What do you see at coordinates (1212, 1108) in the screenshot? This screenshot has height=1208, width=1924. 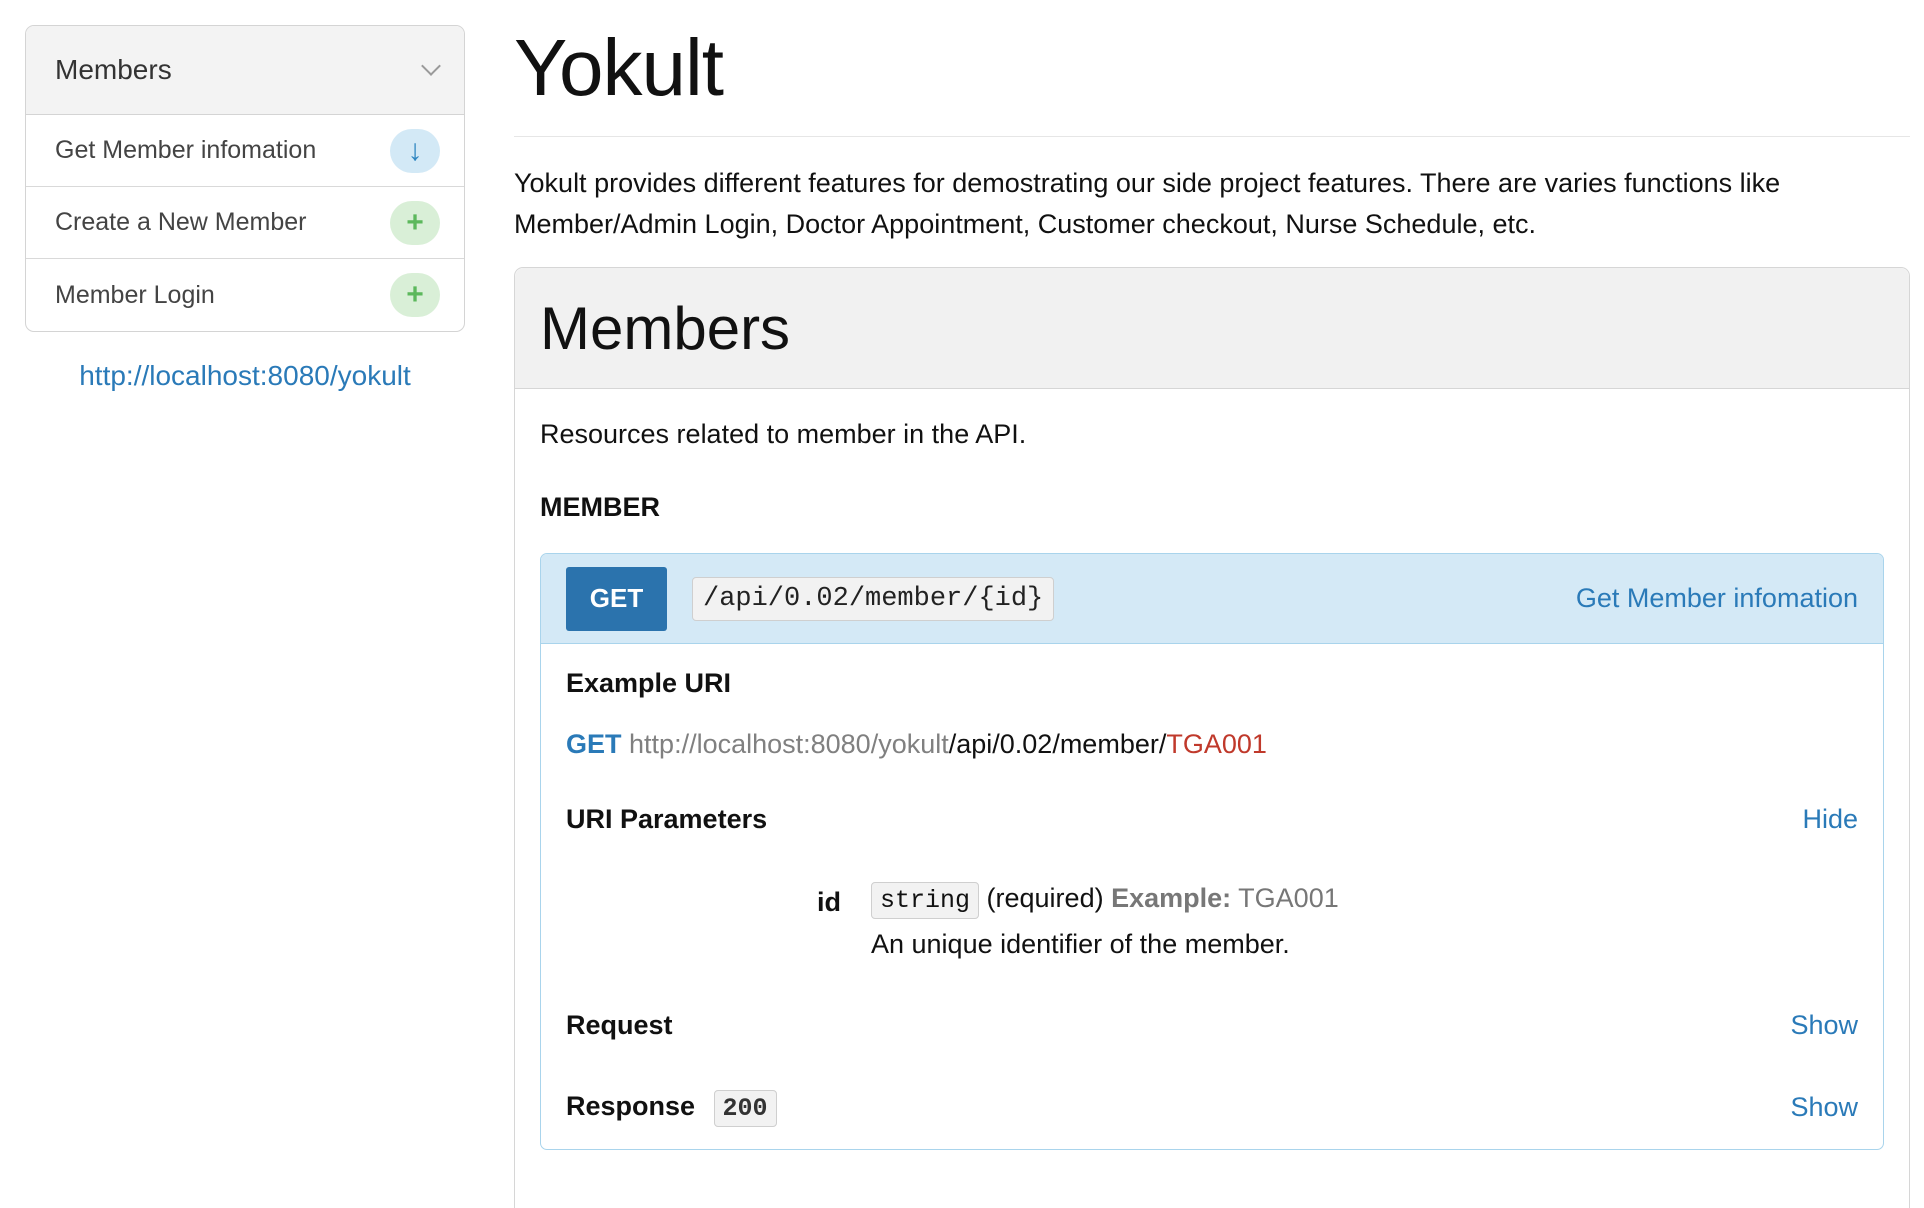 I see `response-row: Response 200 Show` at bounding box center [1212, 1108].